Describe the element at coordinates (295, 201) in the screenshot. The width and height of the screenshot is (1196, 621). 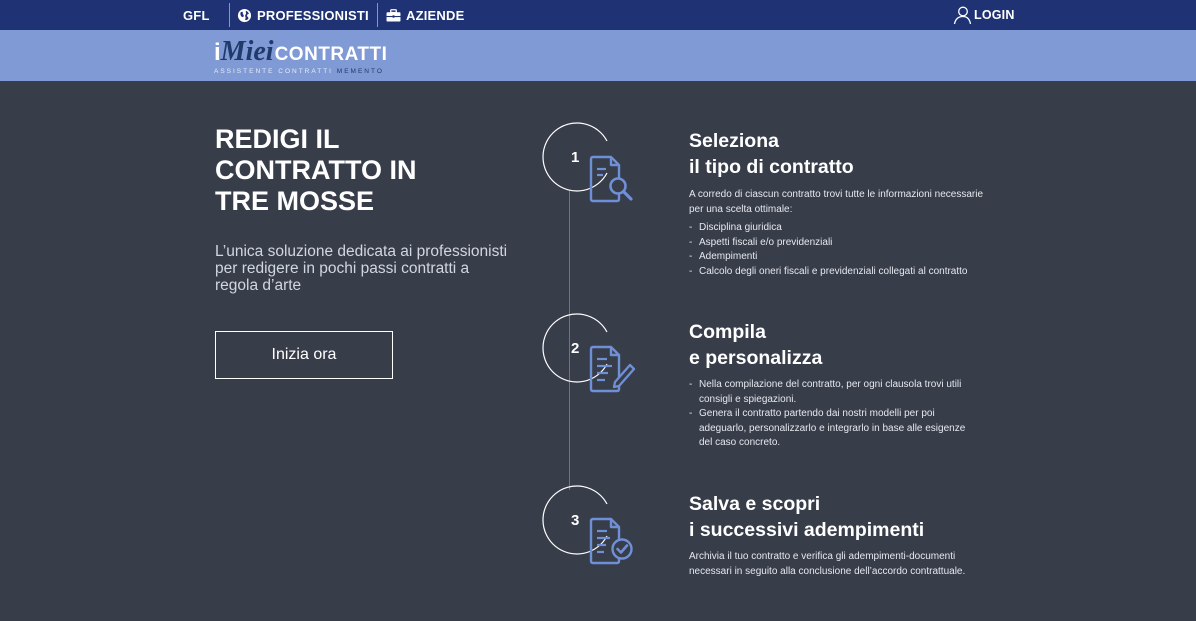
I see `hero-title-line: TRE MOSSE` at that location.